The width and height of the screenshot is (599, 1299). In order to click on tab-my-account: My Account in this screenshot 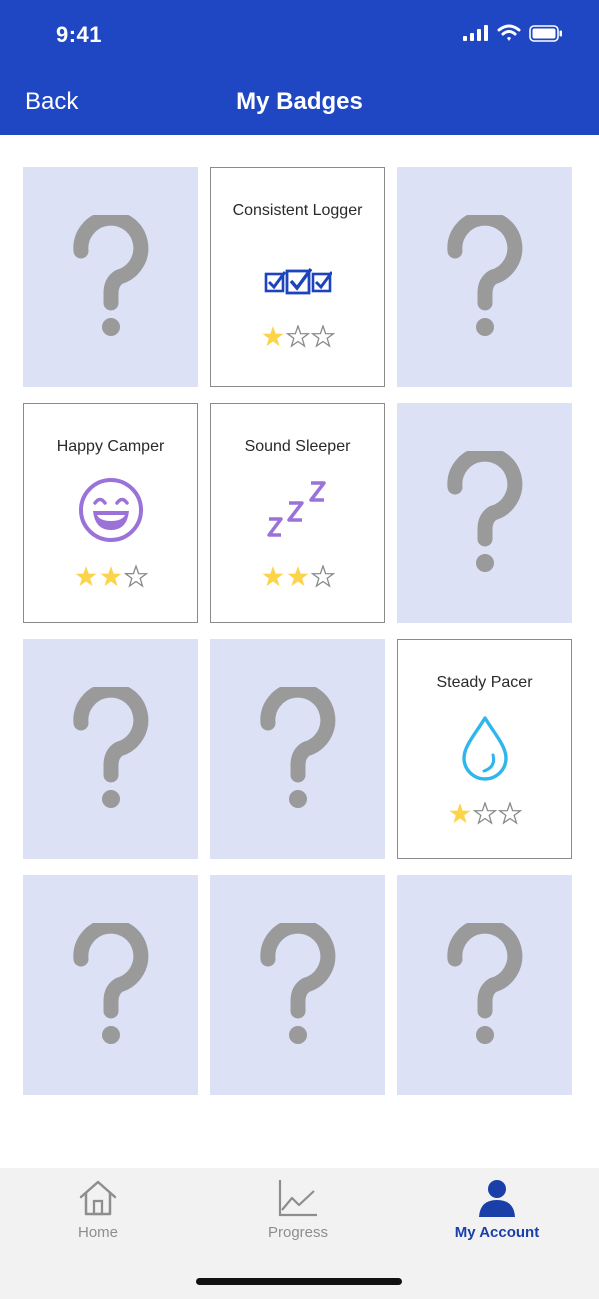, I will do `click(497, 1209)`.